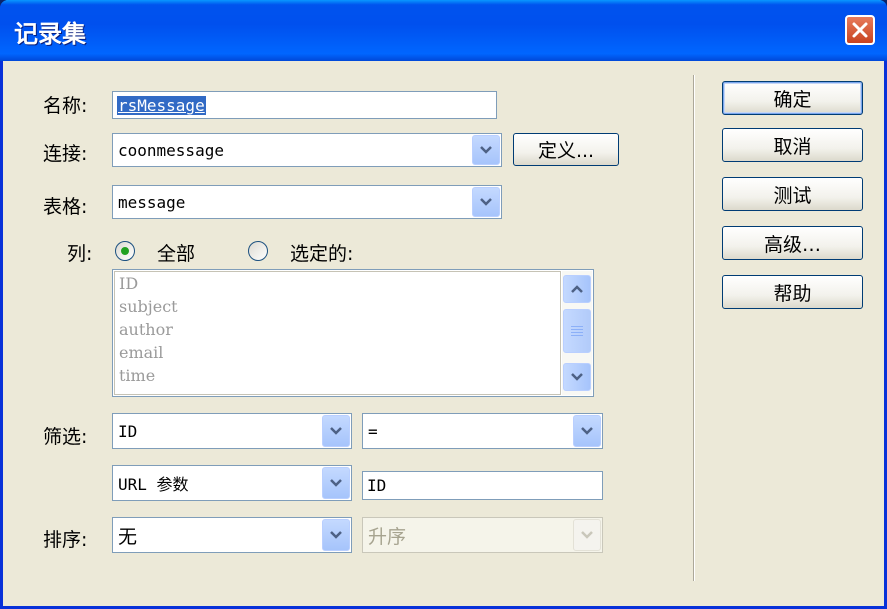  I want to click on radio-selected-label: 选定的:, so click(322, 254).